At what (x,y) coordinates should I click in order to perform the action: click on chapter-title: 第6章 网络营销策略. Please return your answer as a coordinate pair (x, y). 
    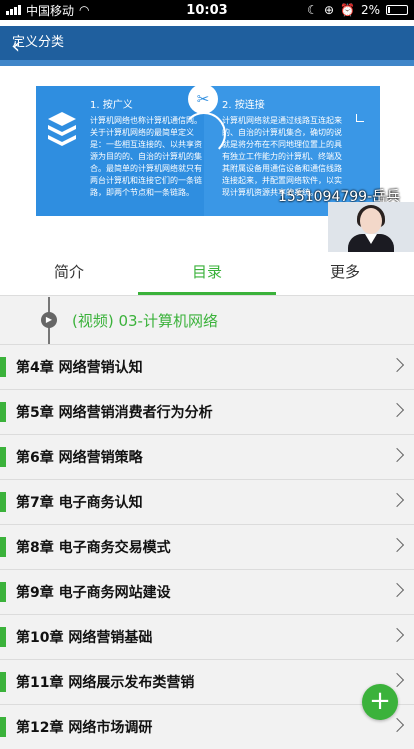
    Looking at the image, I should click on (79, 458).